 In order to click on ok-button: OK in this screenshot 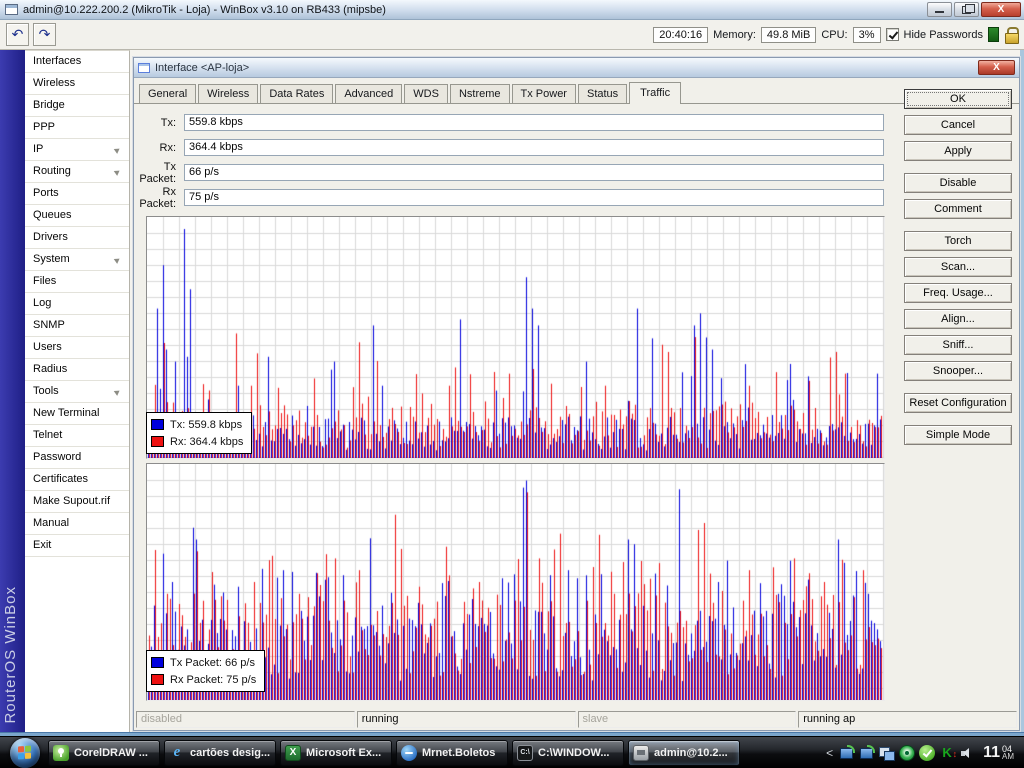, I will do `click(958, 99)`.